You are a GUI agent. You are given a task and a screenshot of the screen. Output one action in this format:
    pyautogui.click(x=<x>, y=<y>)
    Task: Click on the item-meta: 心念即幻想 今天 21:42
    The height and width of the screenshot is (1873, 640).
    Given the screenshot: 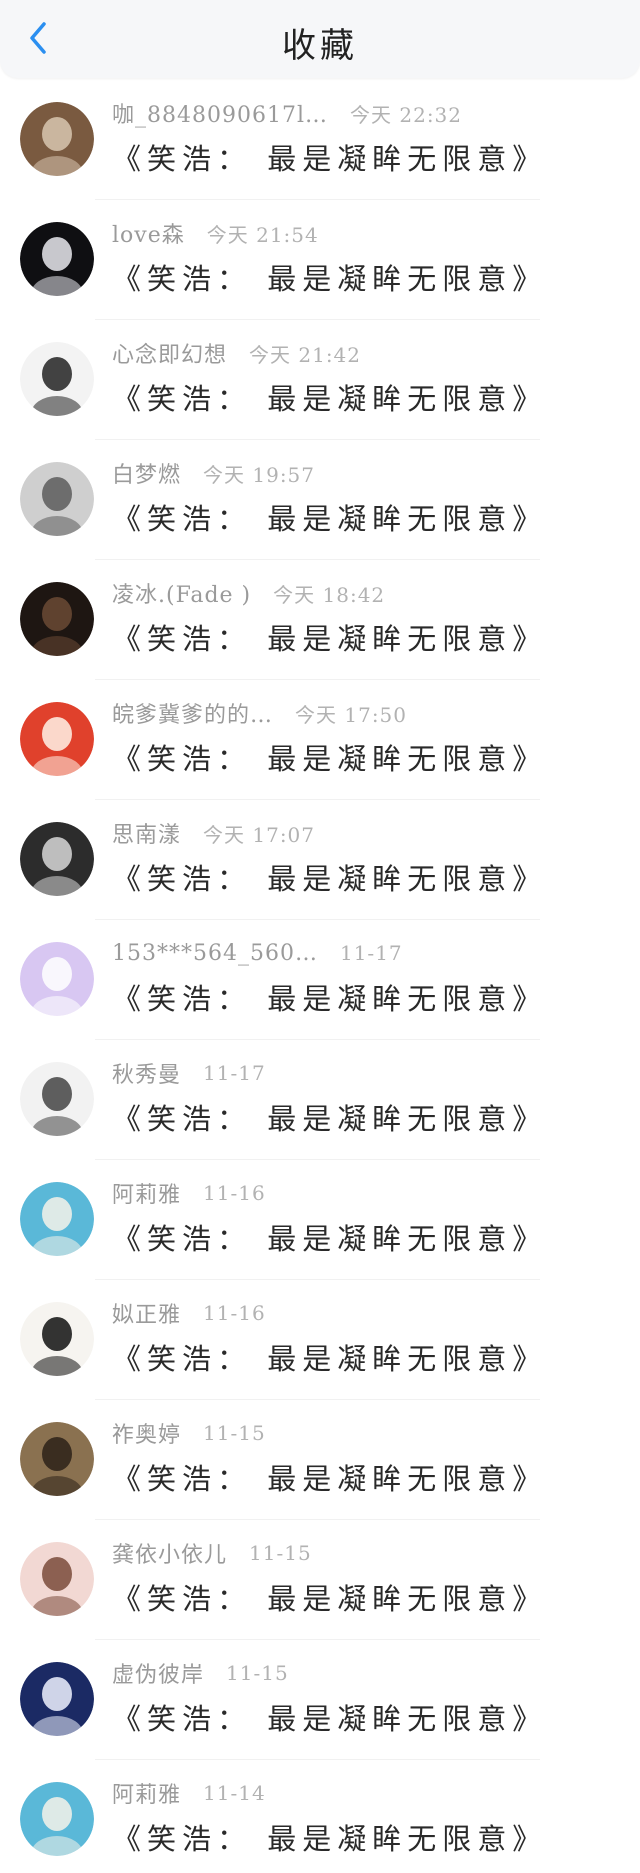 What is the action you would take?
    pyautogui.click(x=237, y=353)
    